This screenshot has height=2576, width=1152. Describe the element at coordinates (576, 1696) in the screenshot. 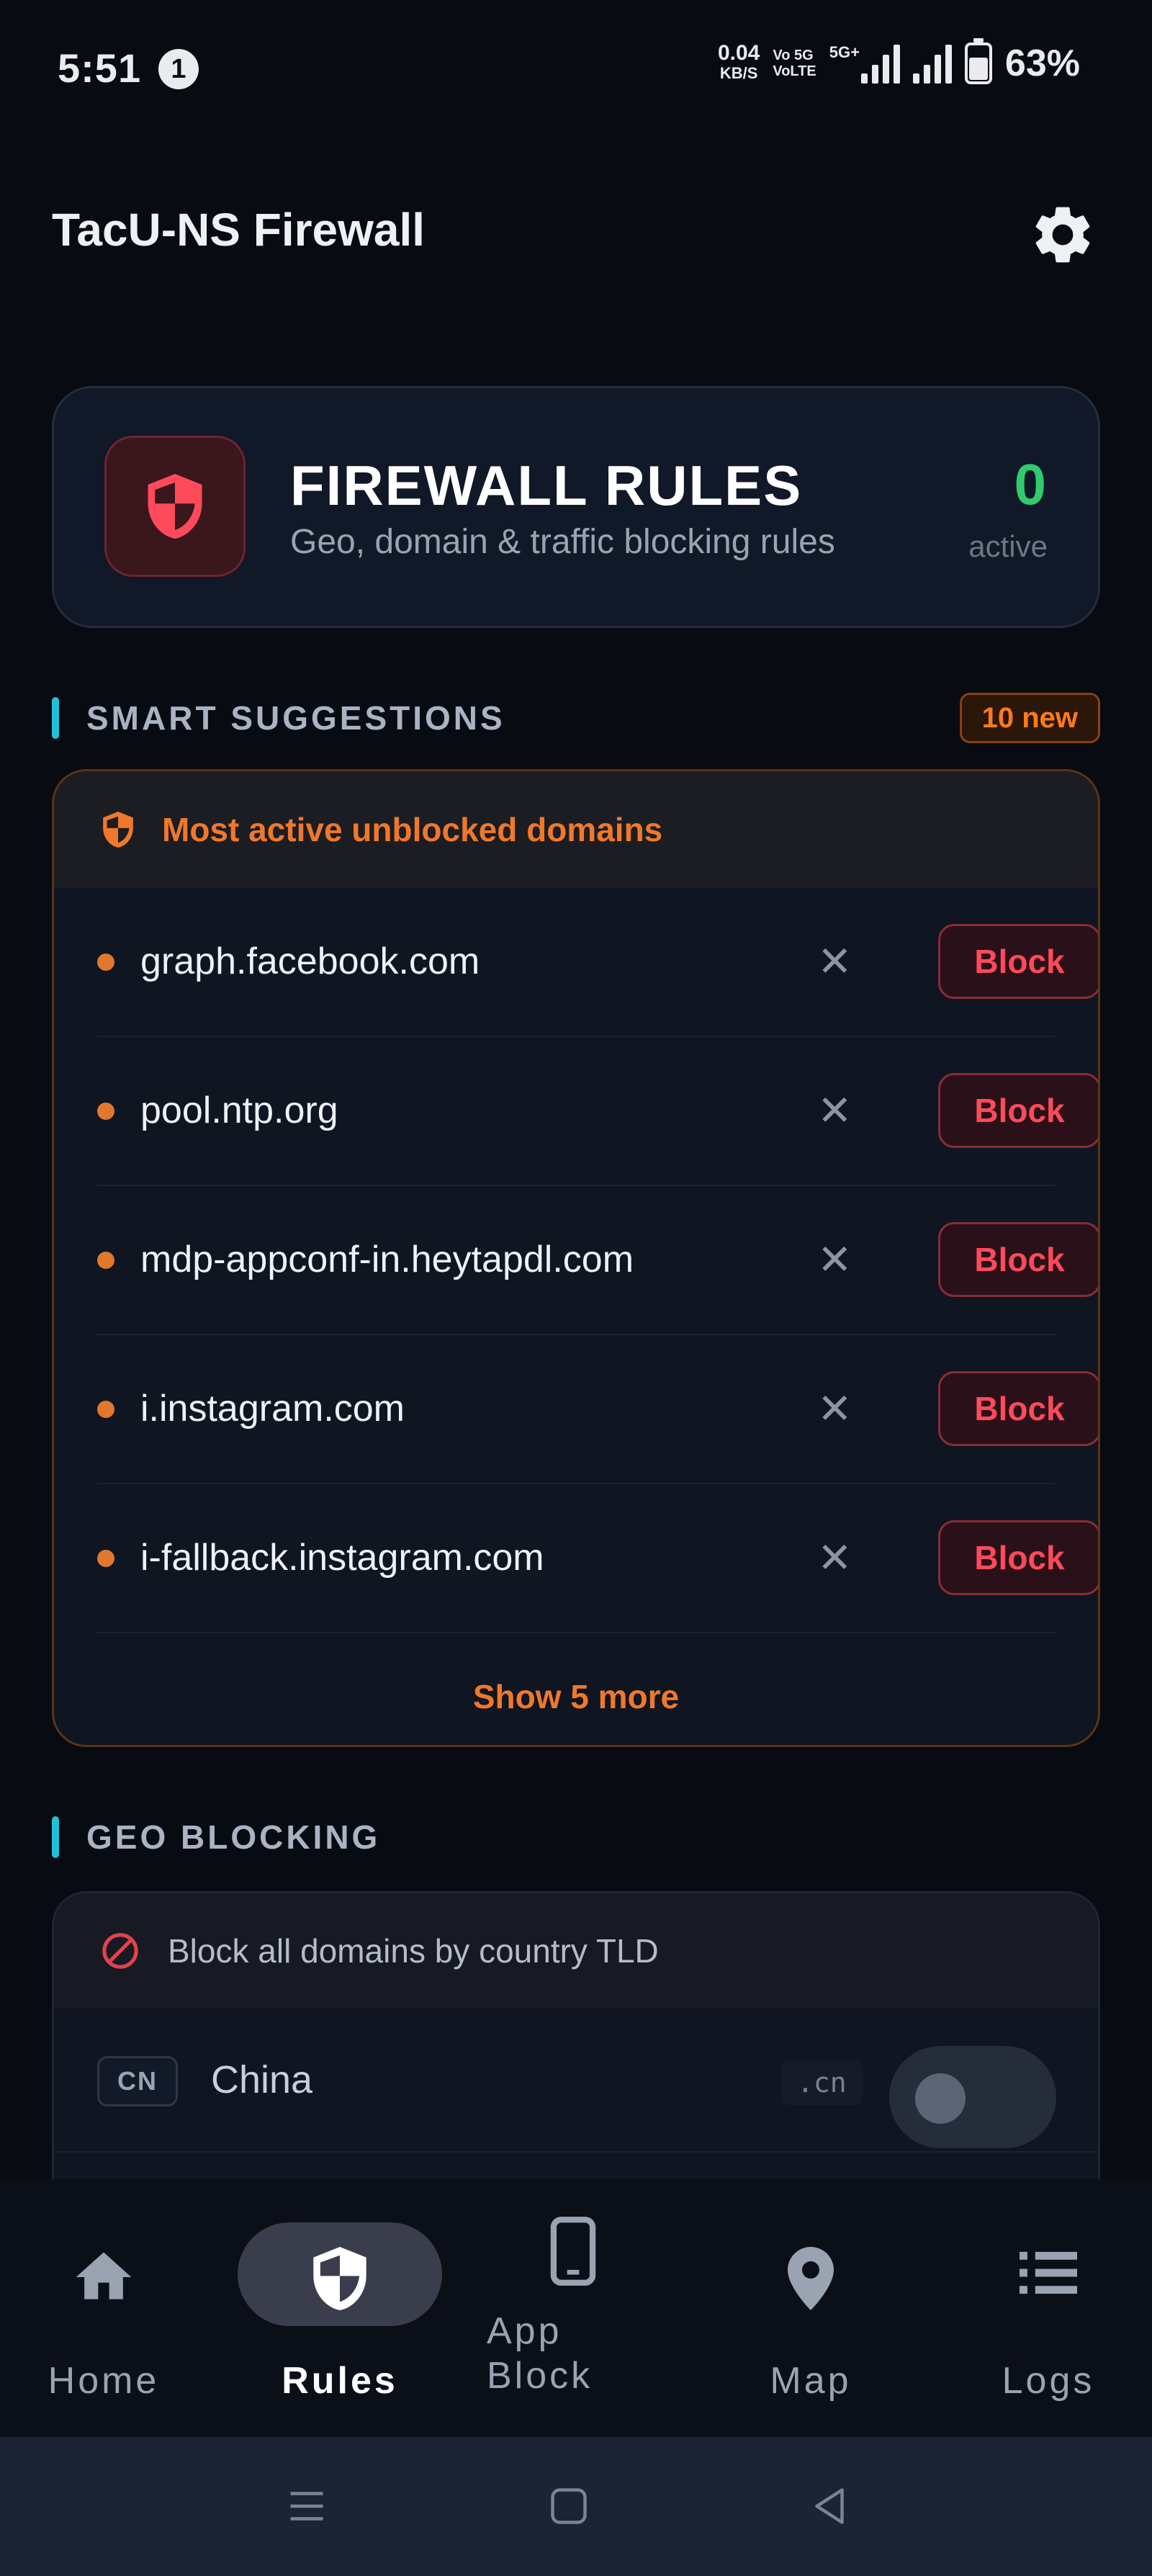

I see `show-more-button: Show 5 more` at that location.